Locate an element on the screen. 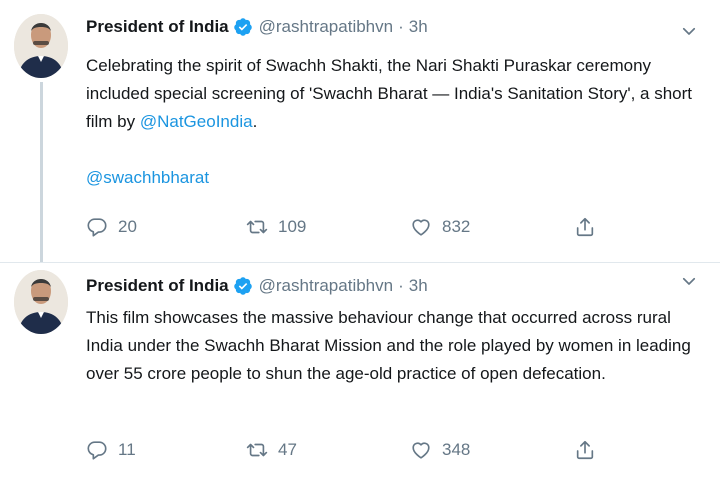 The height and width of the screenshot is (480, 720). thread-line is located at coordinates (41, 172).